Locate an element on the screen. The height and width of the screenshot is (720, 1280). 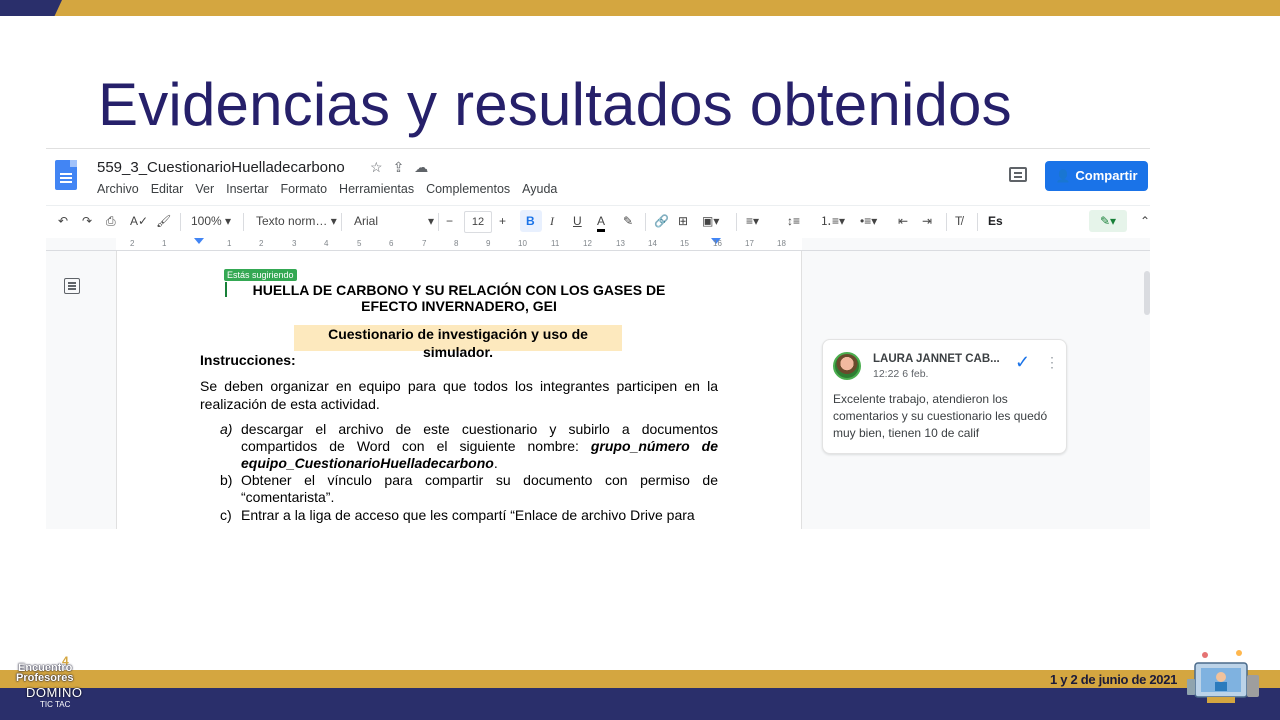
event-date: 1 y 2 de junio de 2021 is located at coordinates (1114, 679).